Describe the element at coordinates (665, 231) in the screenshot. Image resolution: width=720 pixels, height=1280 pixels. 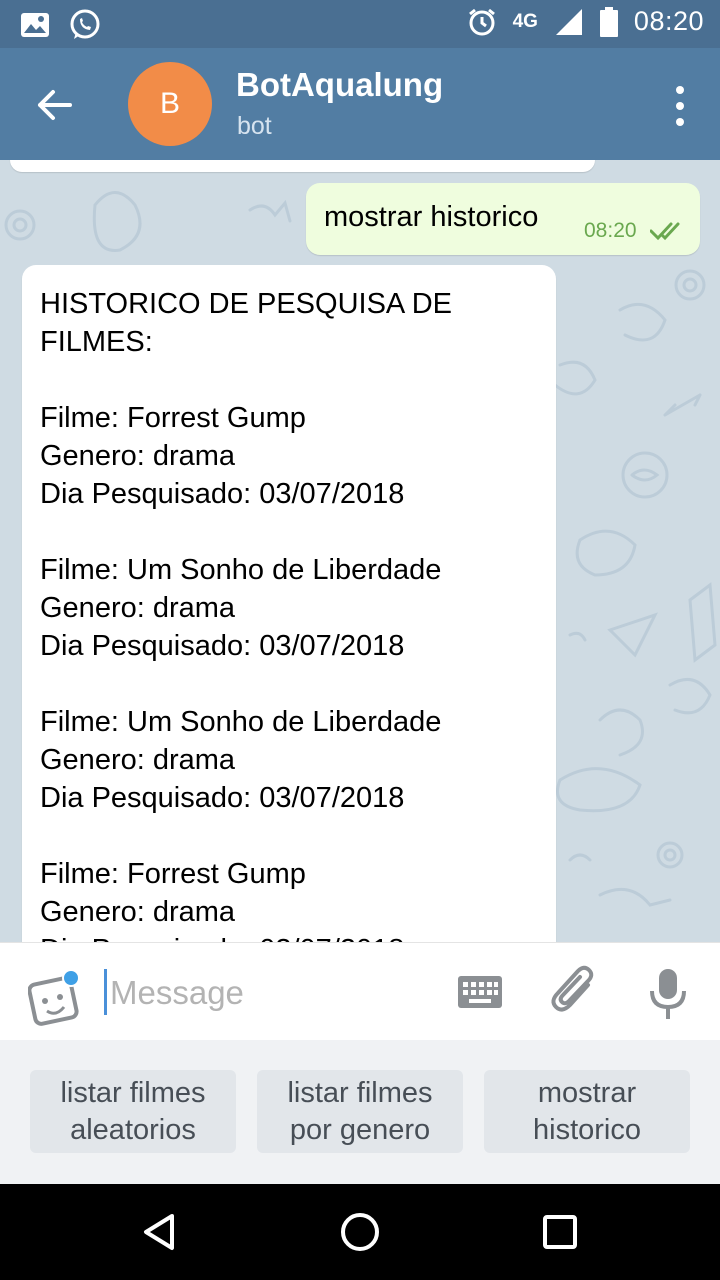
I see `double-check-icon` at that location.